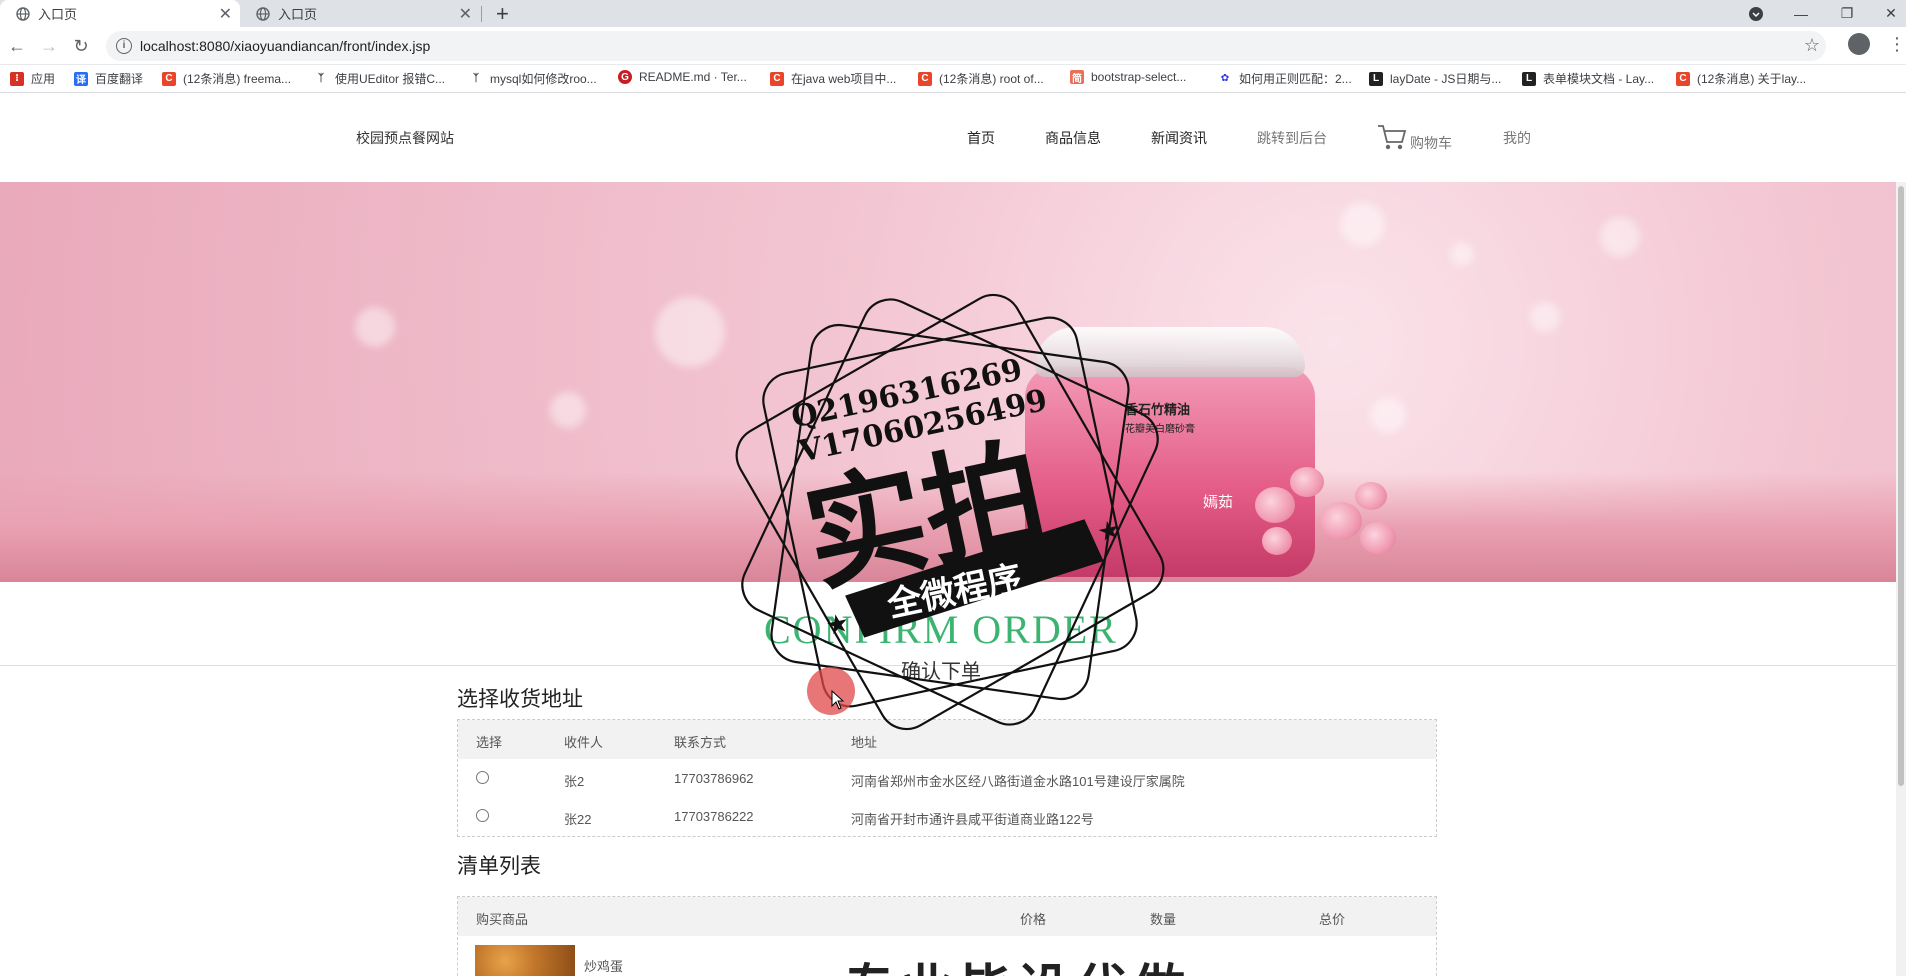  What do you see at coordinates (1812, 45) in the screenshot?
I see `bookmark-star-icon: ☆` at bounding box center [1812, 45].